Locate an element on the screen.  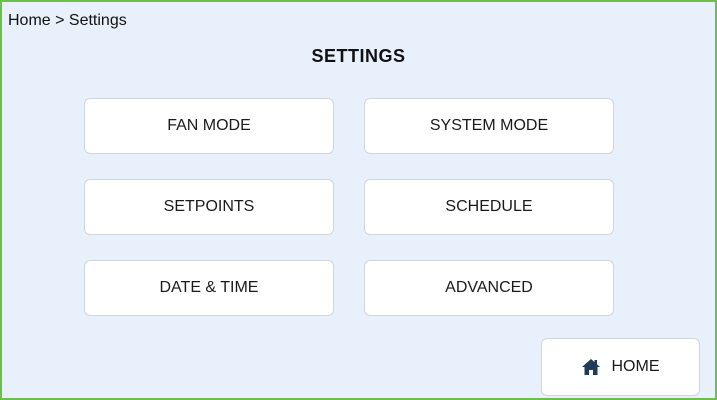
setpoints-label: SETPOINTS is located at coordinates (209, 206).